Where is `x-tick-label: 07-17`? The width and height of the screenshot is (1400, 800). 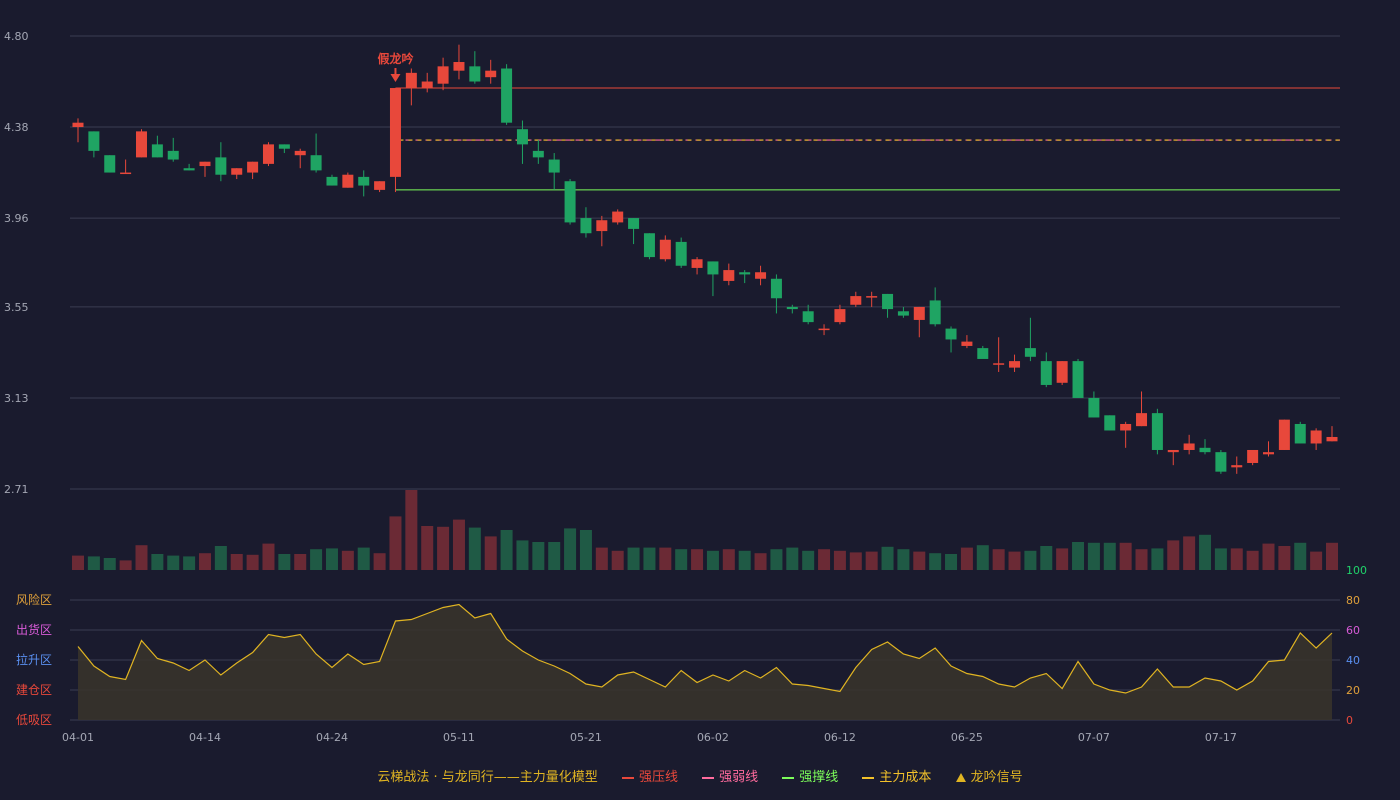
x-tick-label: 07-17 is located at coordinates (1221, 737).